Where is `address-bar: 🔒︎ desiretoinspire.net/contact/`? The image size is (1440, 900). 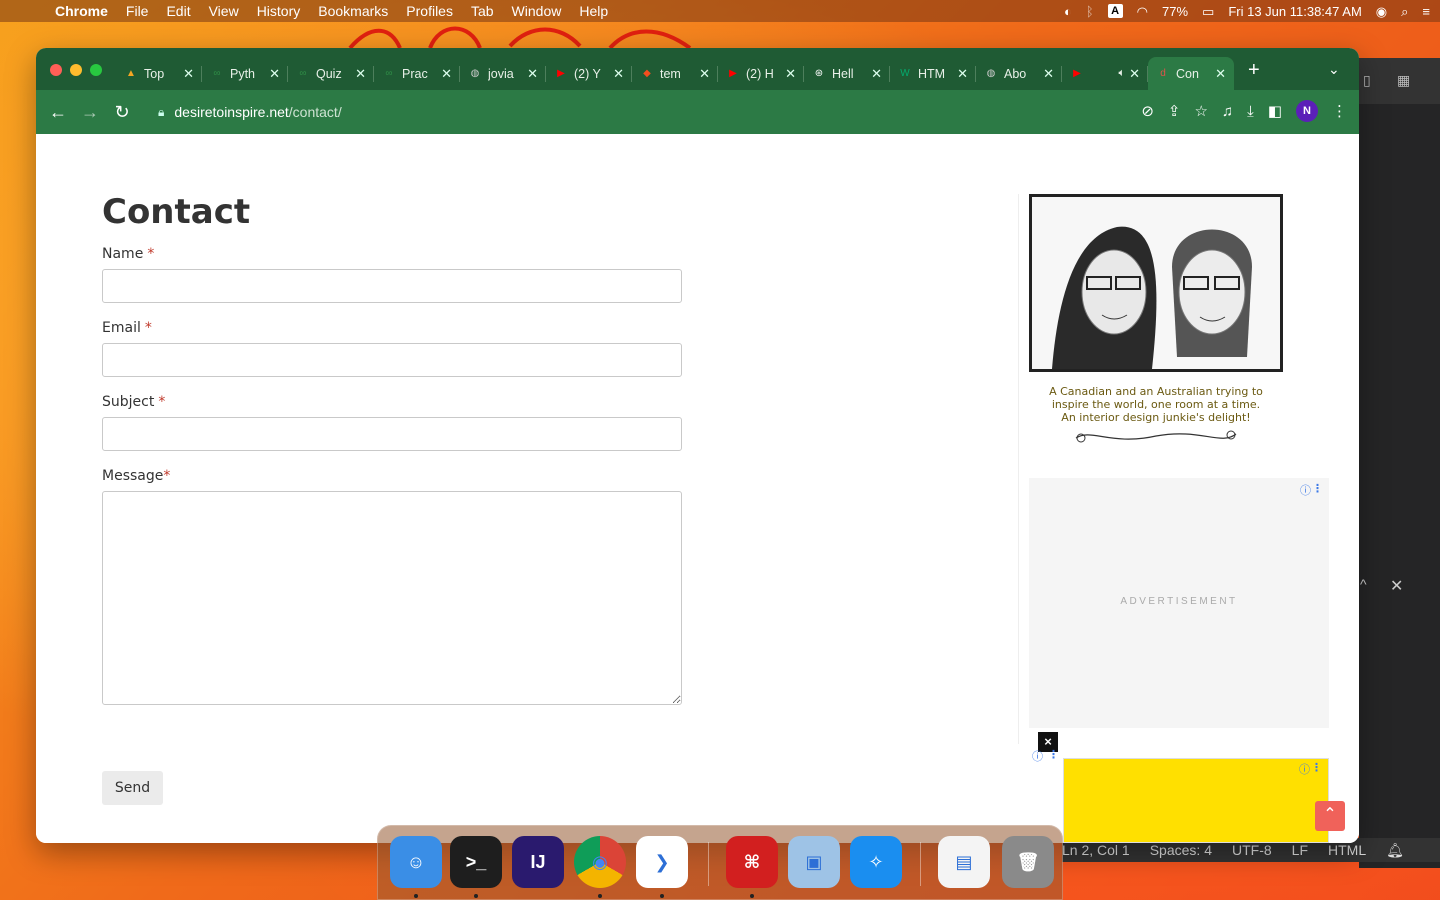 address-bar: 🔒︎ desiretoinspire.net/contact/ is located at coordinates (621, 112).